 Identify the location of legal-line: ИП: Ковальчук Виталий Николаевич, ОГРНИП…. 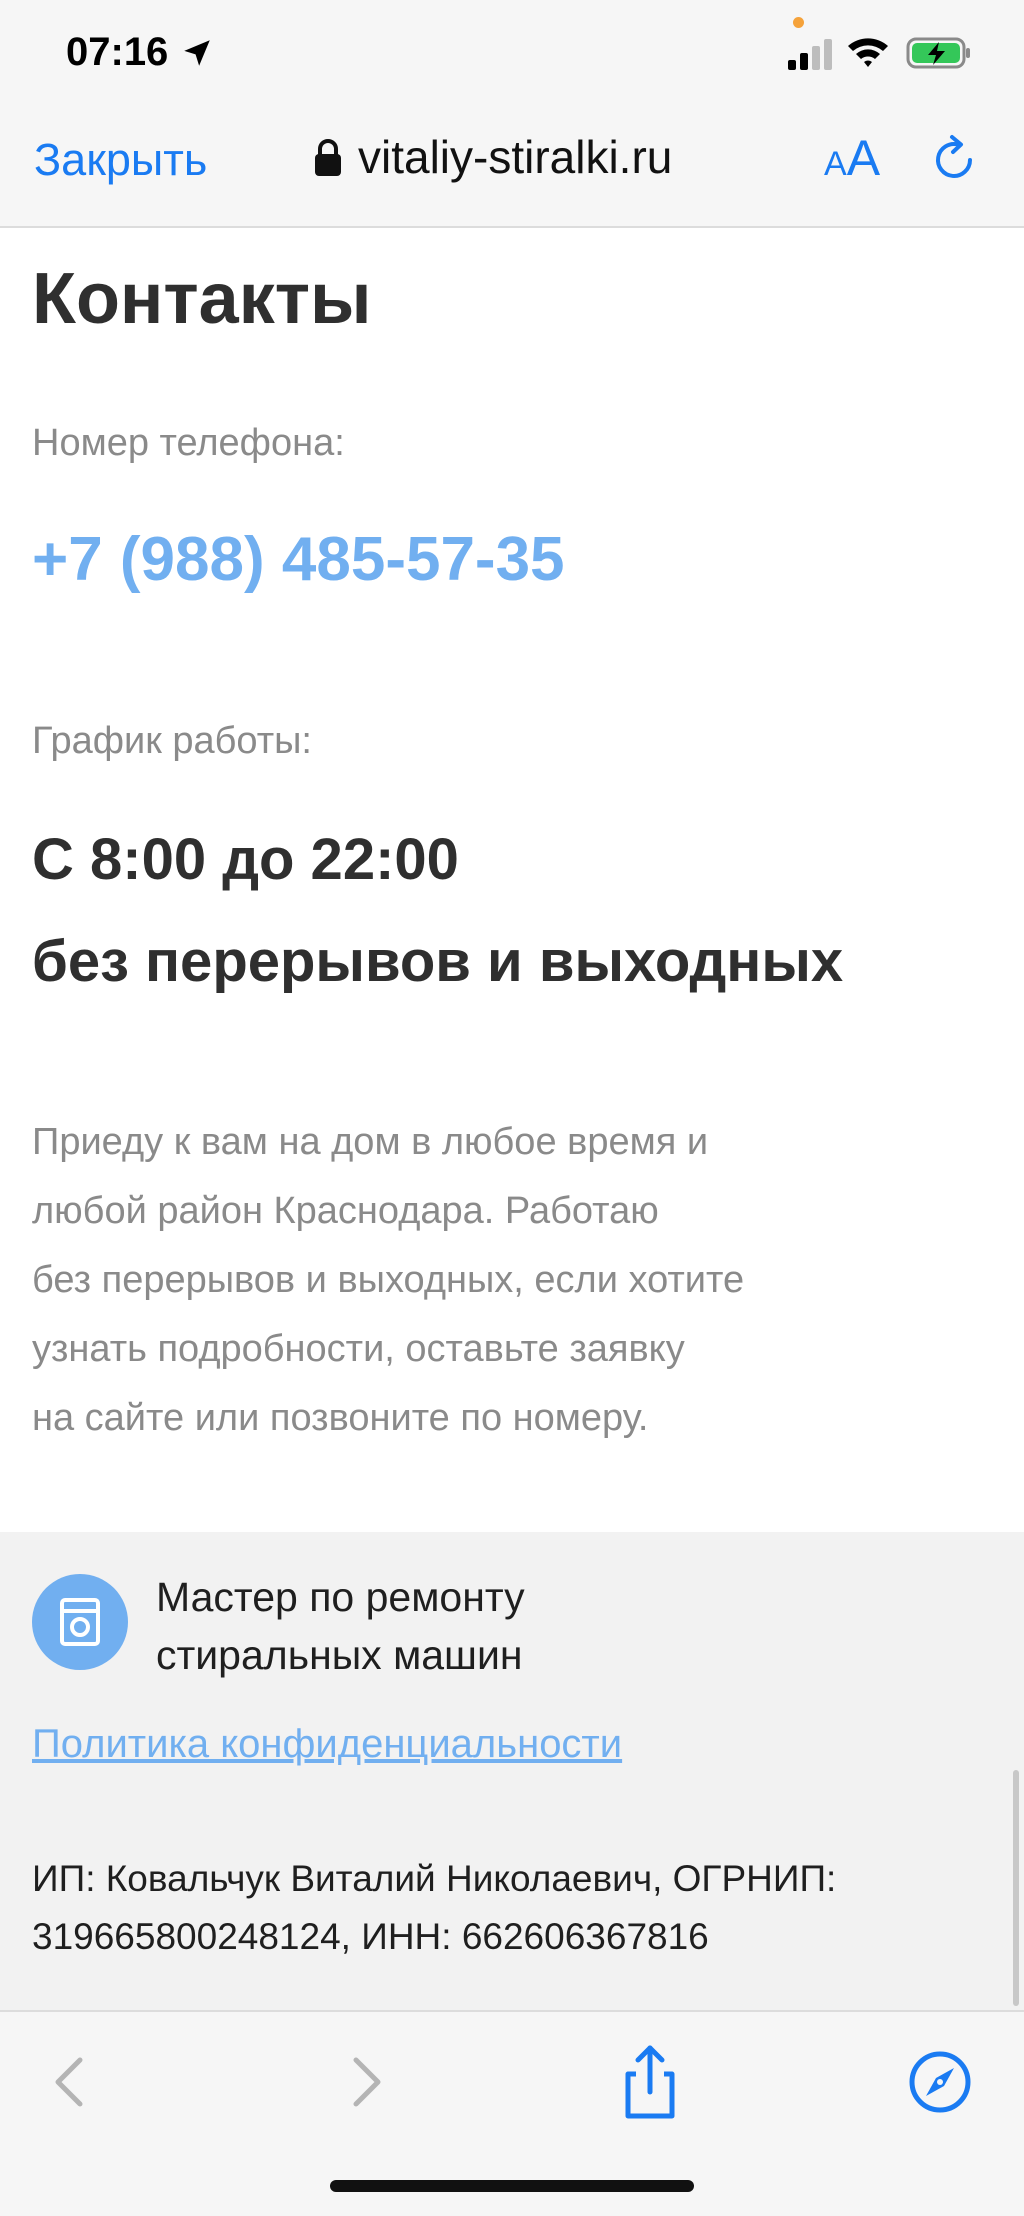
(434, 1878).